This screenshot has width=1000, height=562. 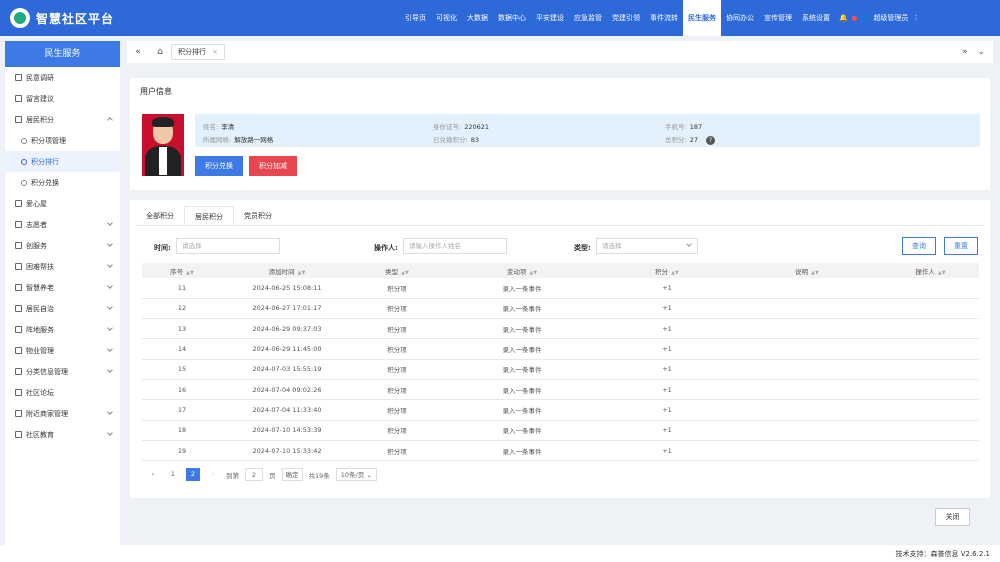 What do you see at coordinates (287, 390) in the screenshot?
I see `table-cell: 2024-07-04 09:02:26` at bounding box center [287, 390].